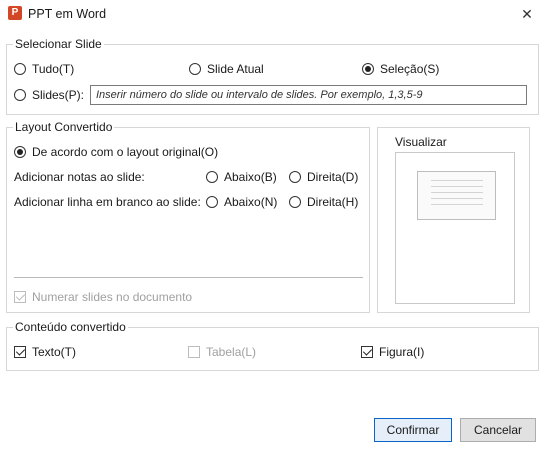 The height and width of the screenshot is (450, 545). What do you see at coordinates (409, 69) in the screenshot?
I see `radio-selection-label: Seleção(S)` at bounding box center [409, 69].